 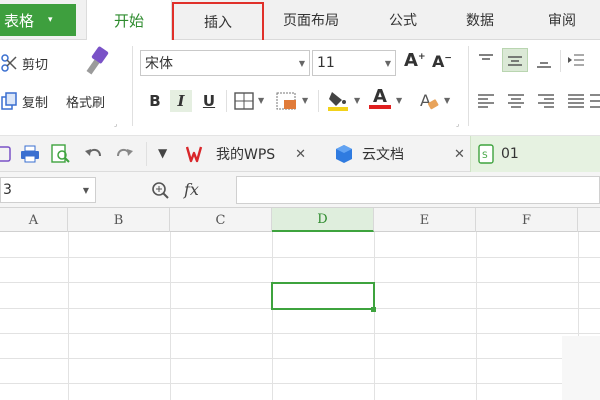 What do you see at coordinates (50, 20) in the screenshot?
I see `chevron-down-icon: ▾` at bounding box center [50, 20].